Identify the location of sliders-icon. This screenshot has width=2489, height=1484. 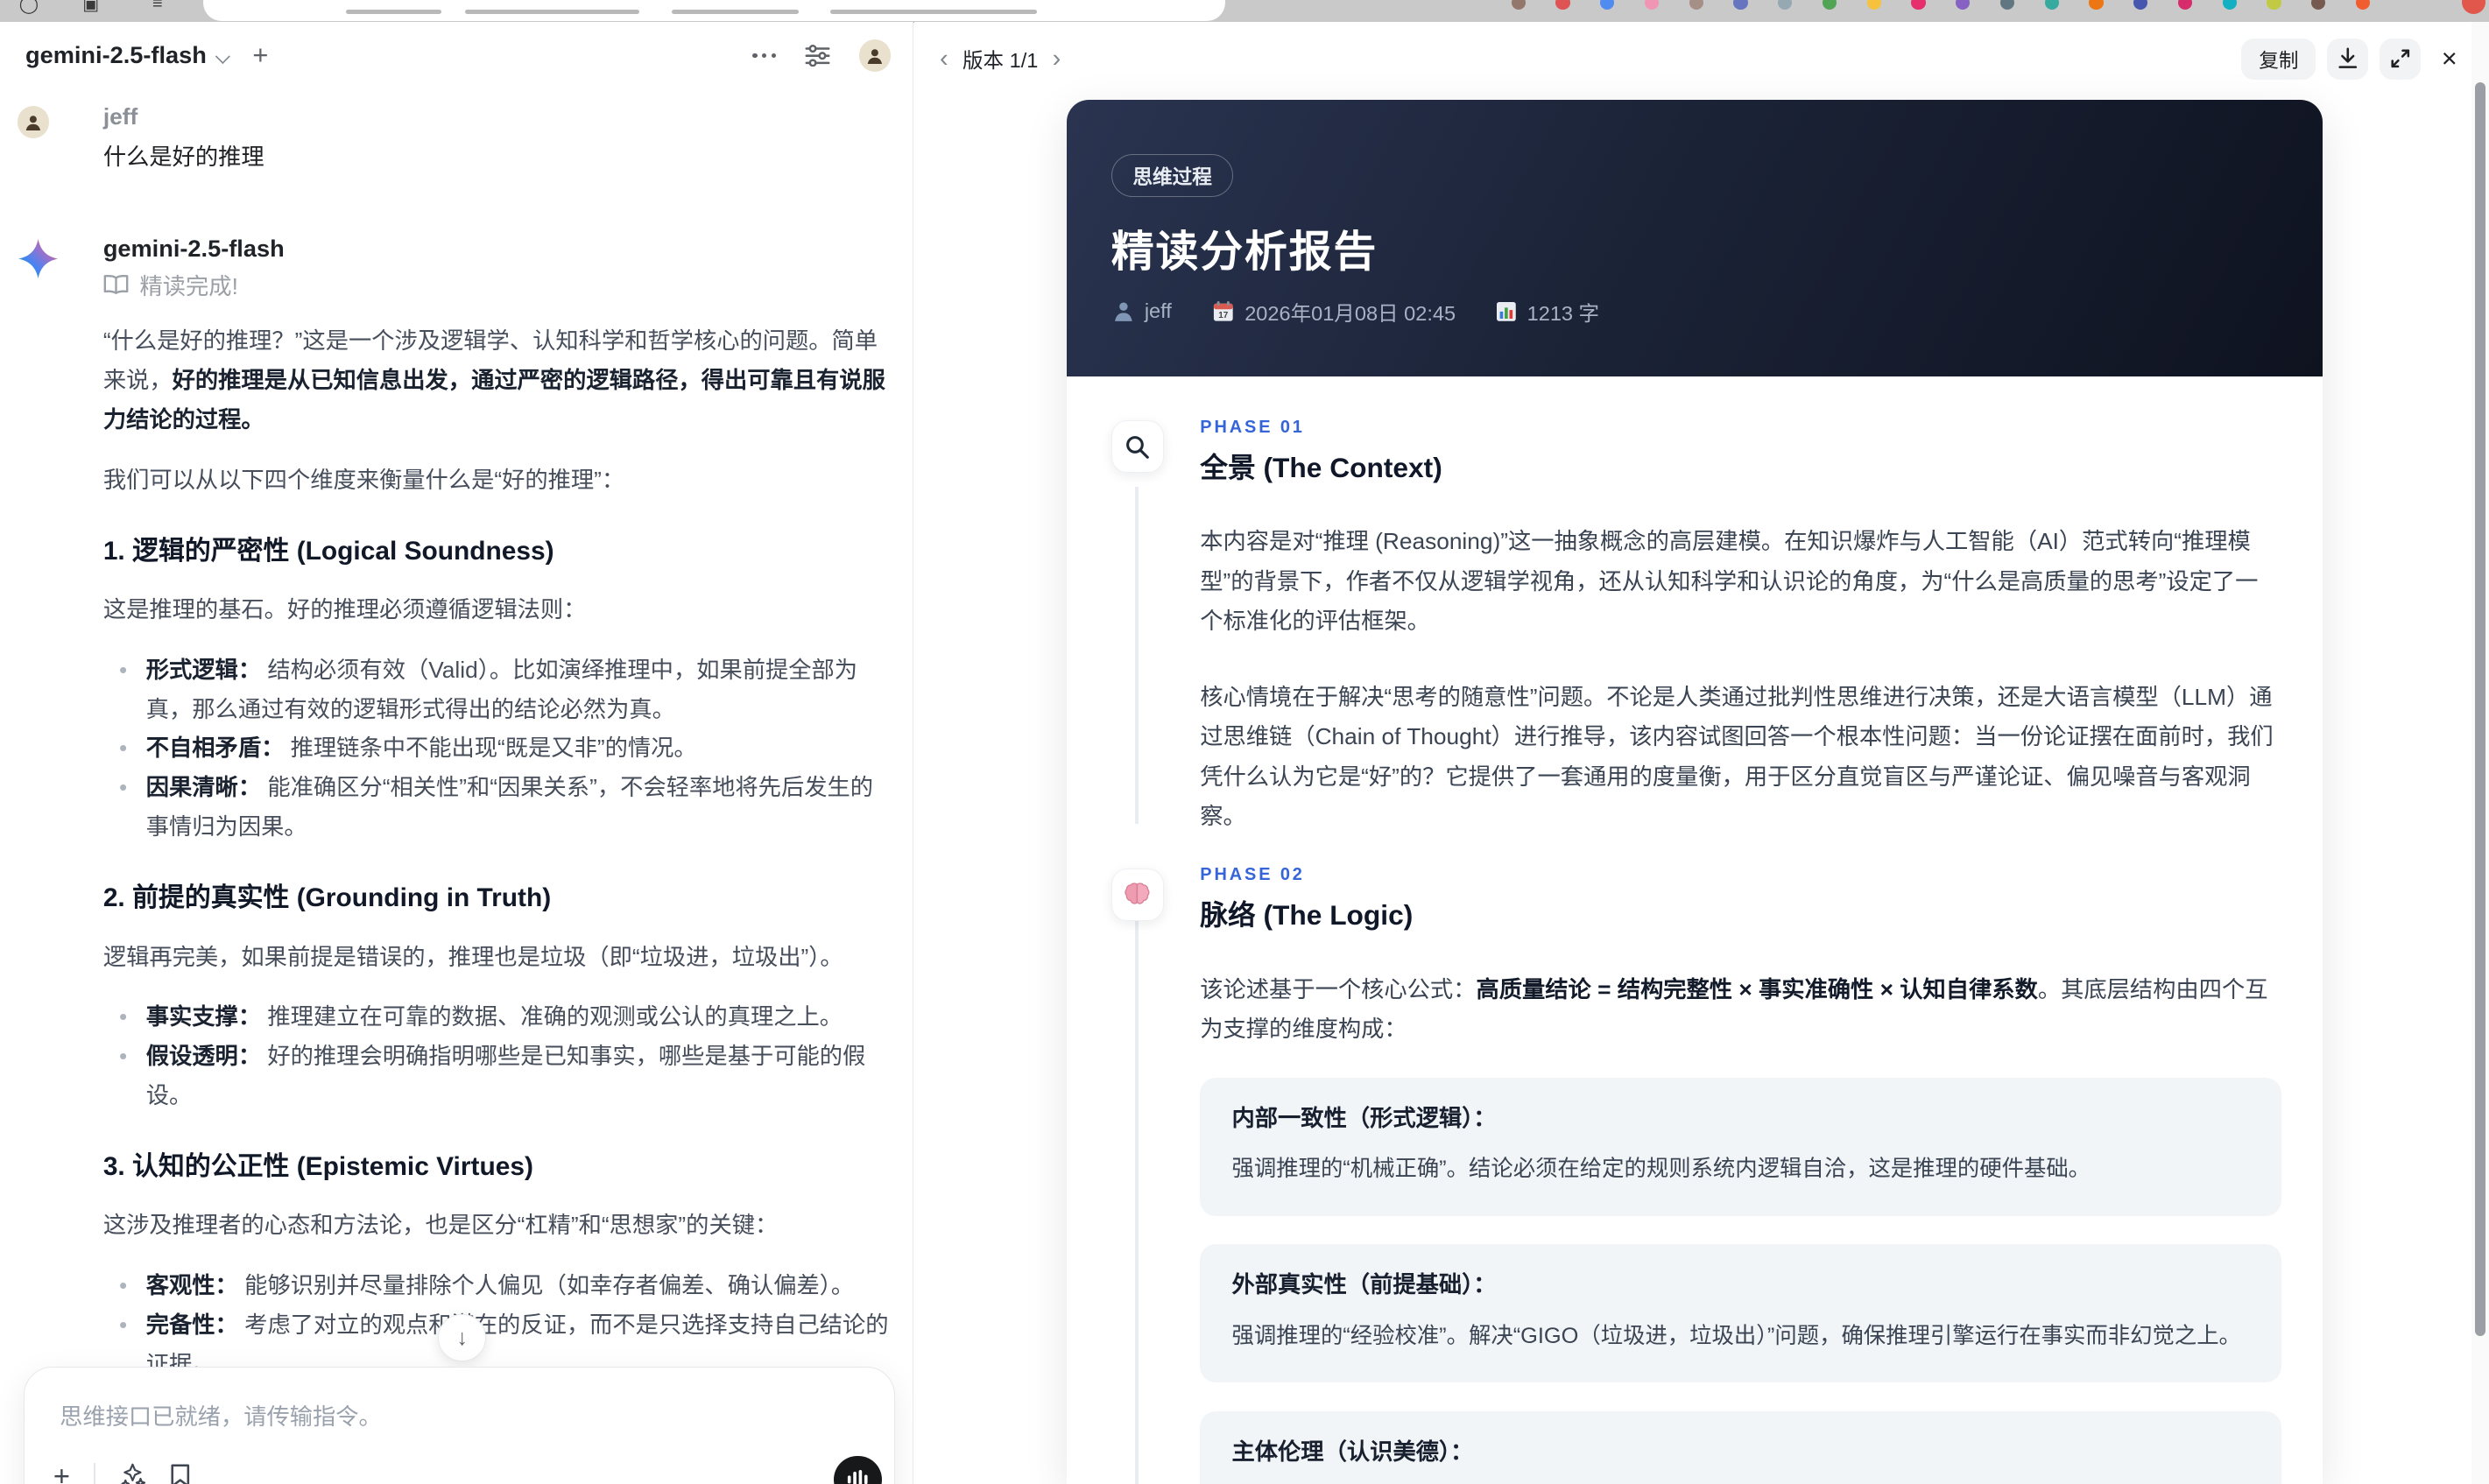
(817, 55).